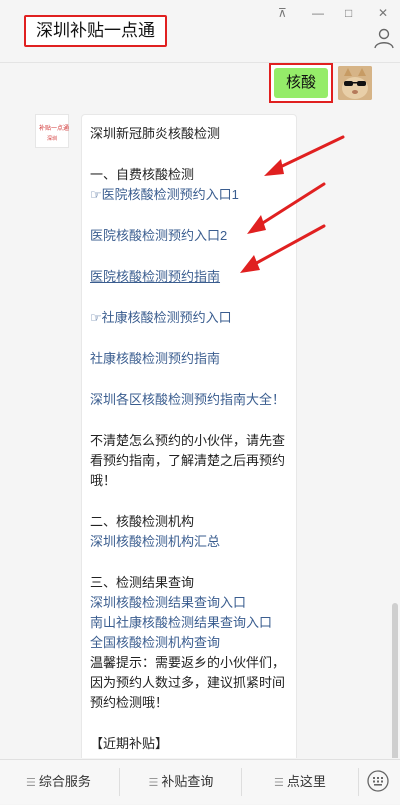  What do you see at coordinates (181, 782) in the screenshot?
I see `menu-subsidy-query: ☰ 补贴查询` at bounding box center [181, 782].